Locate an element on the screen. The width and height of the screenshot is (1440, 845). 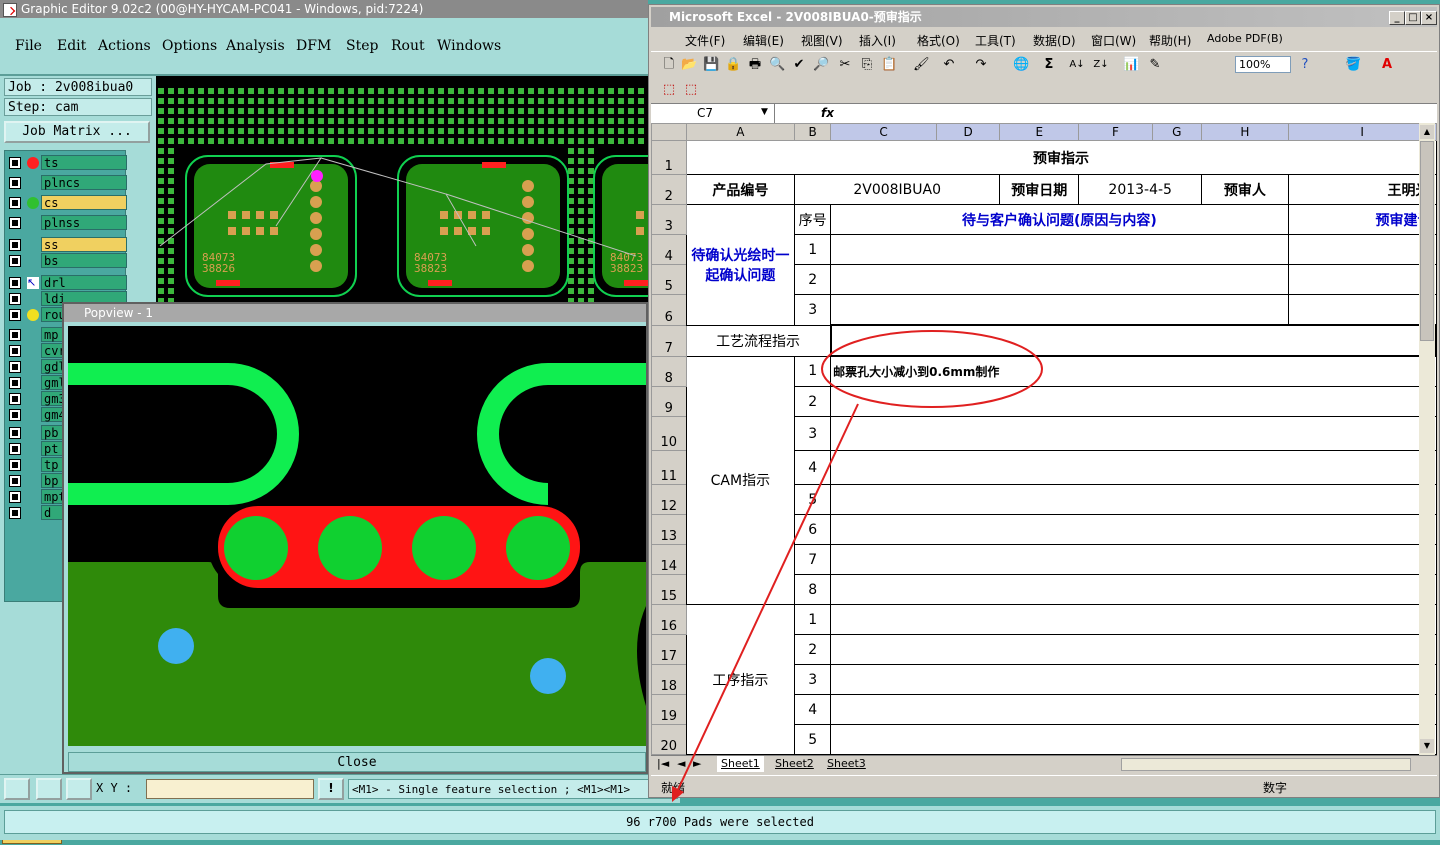
tab-nav-first-icon: |◄ is located at coordinates (663, 764).